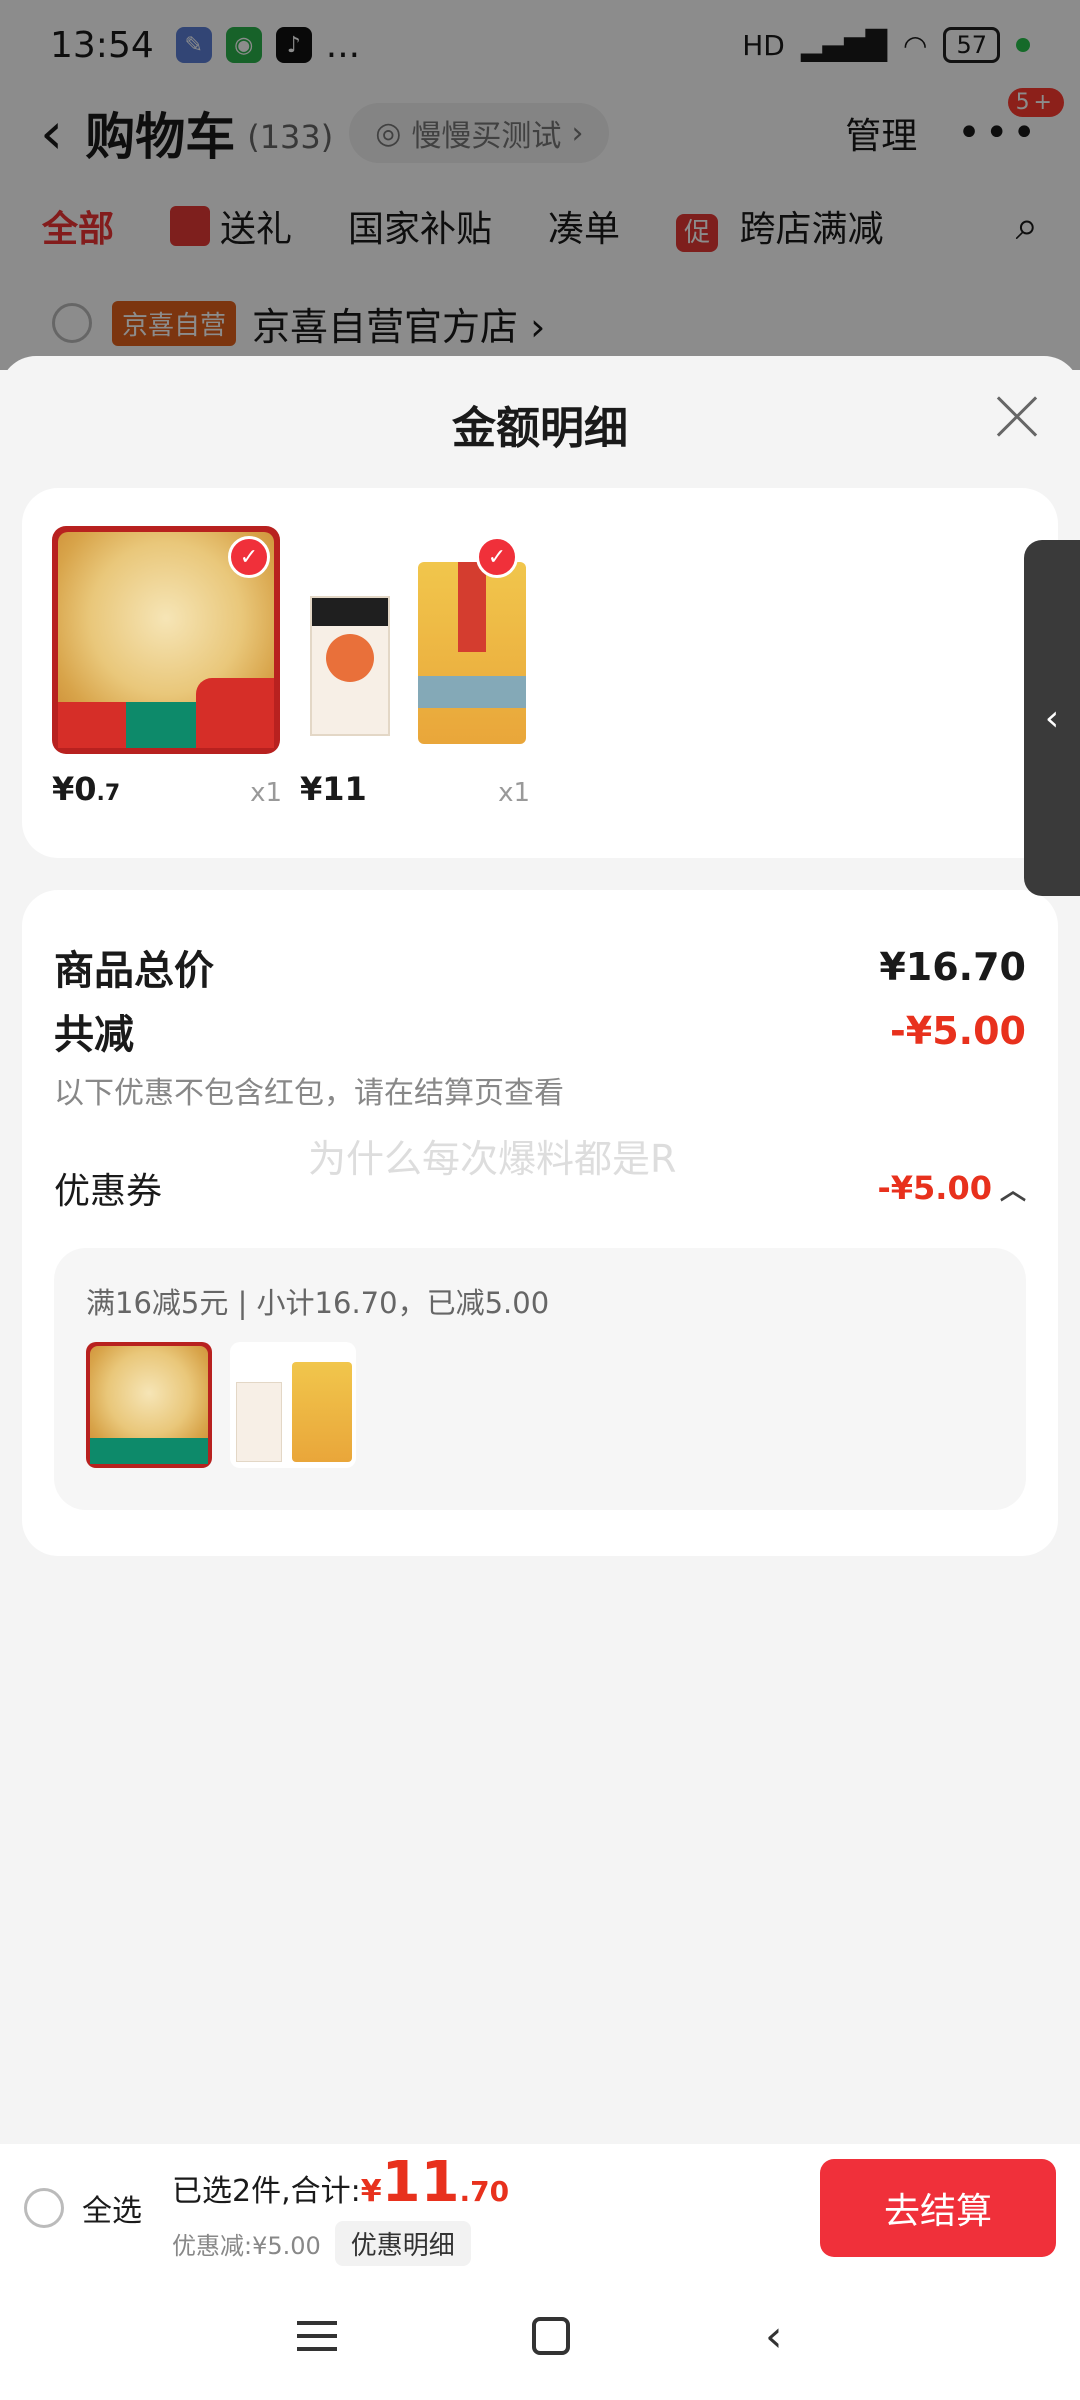 Image resolution: width=1080 pixels, height=2400 pixels. What do you see at coordinates (108, 1191) in the screenshot?
I see `coupon-label: 优惠券` at bounding box center [108, 1191].